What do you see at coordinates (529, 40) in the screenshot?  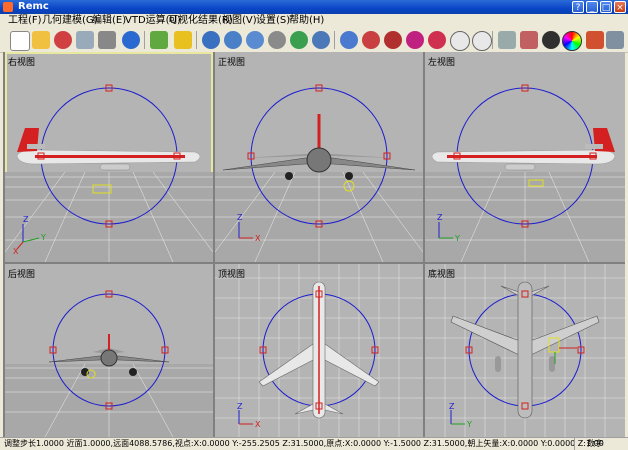 I see `link-icon` at bounding box center [529, 40].